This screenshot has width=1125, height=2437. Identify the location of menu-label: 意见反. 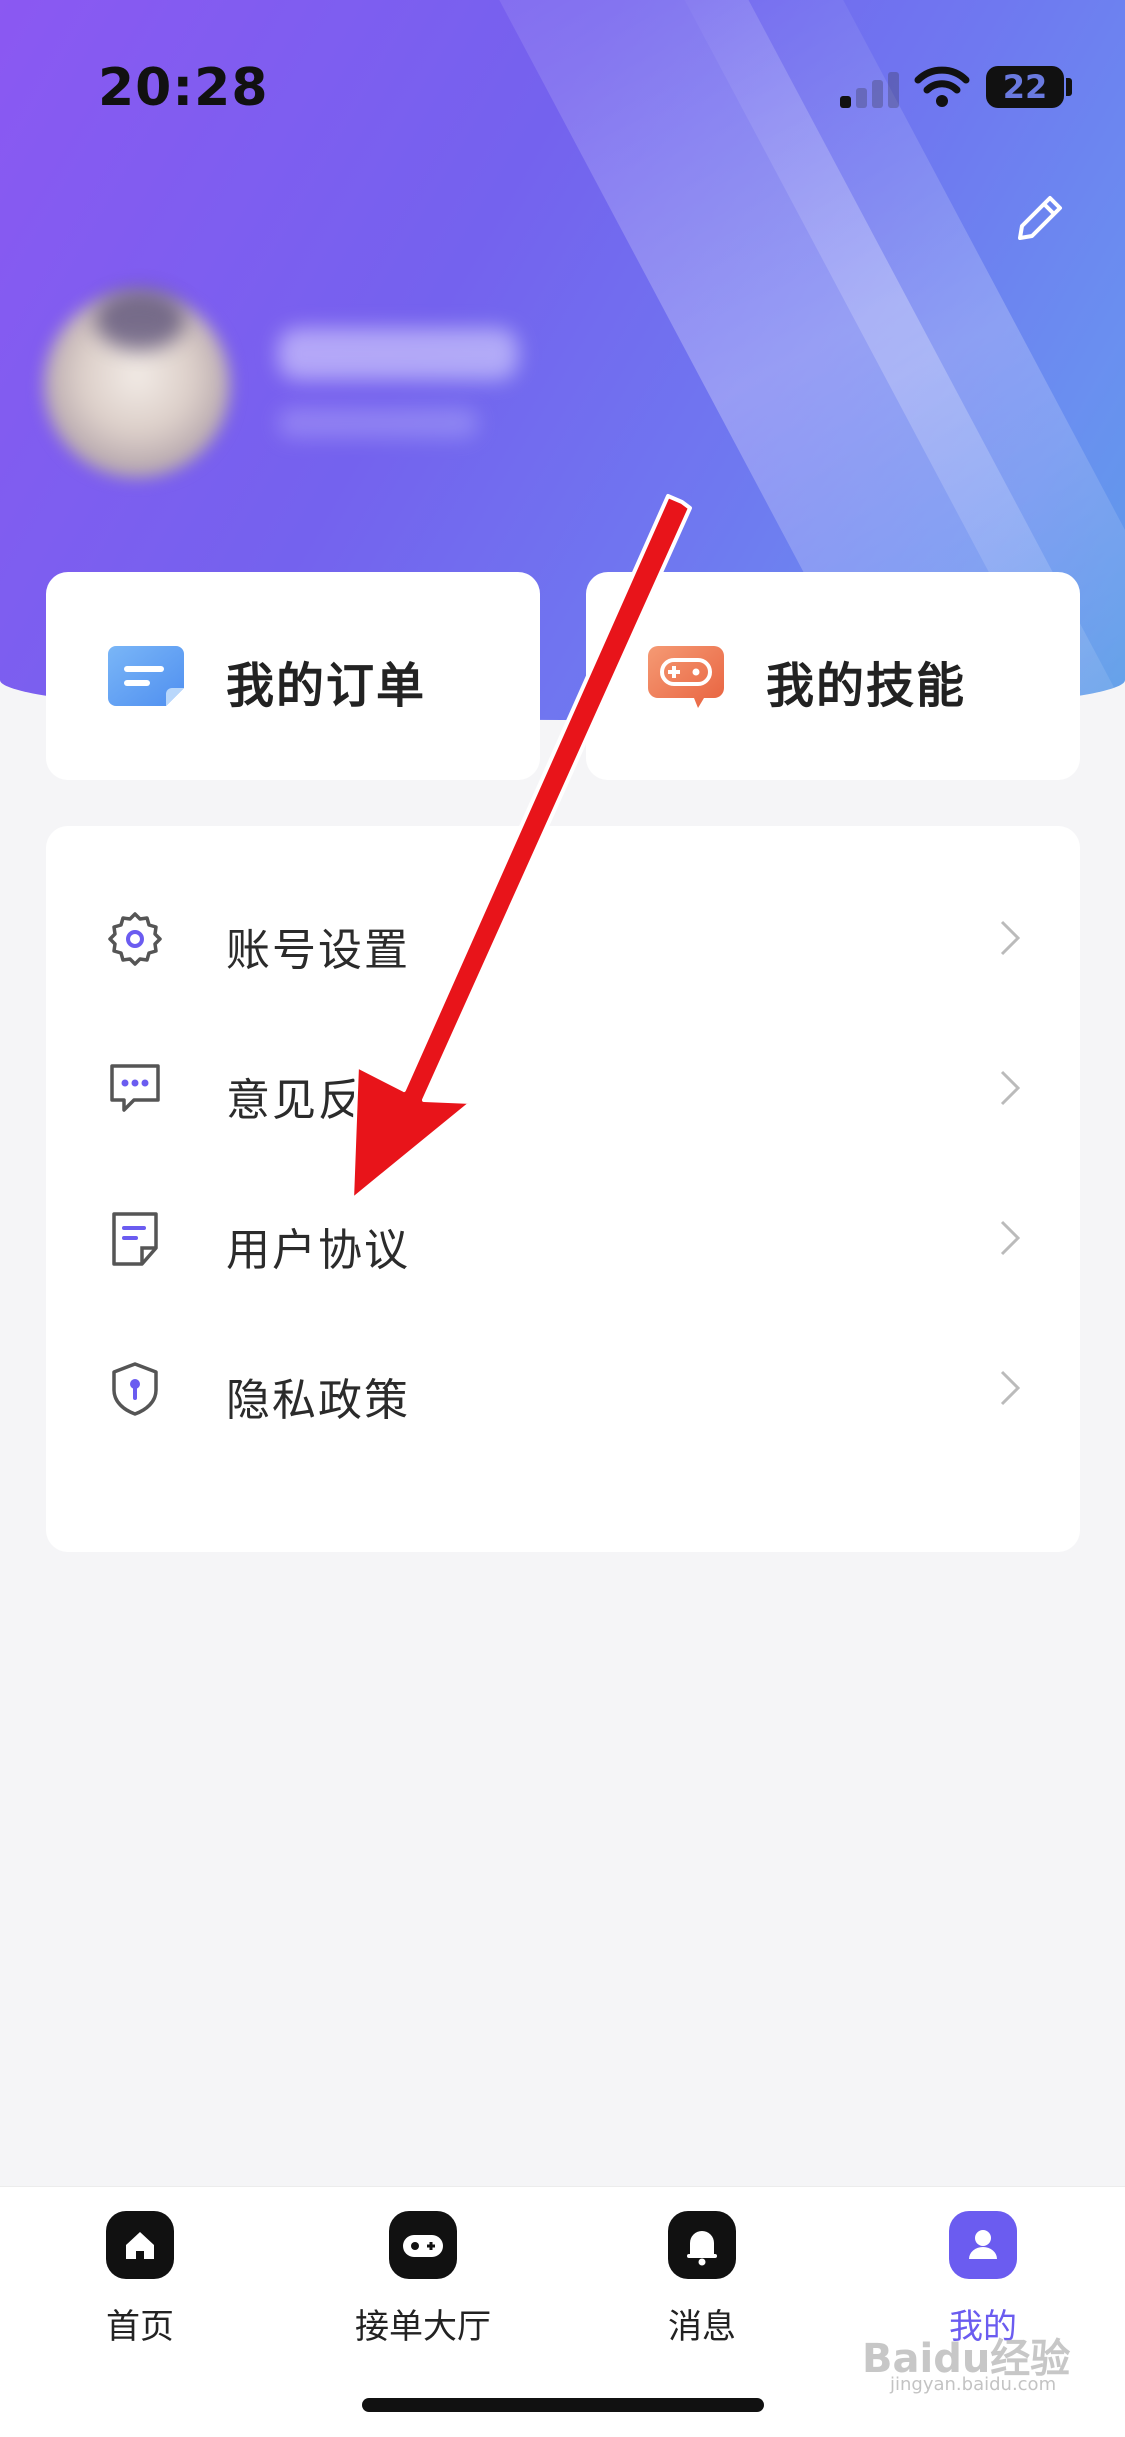
(295, 1100).